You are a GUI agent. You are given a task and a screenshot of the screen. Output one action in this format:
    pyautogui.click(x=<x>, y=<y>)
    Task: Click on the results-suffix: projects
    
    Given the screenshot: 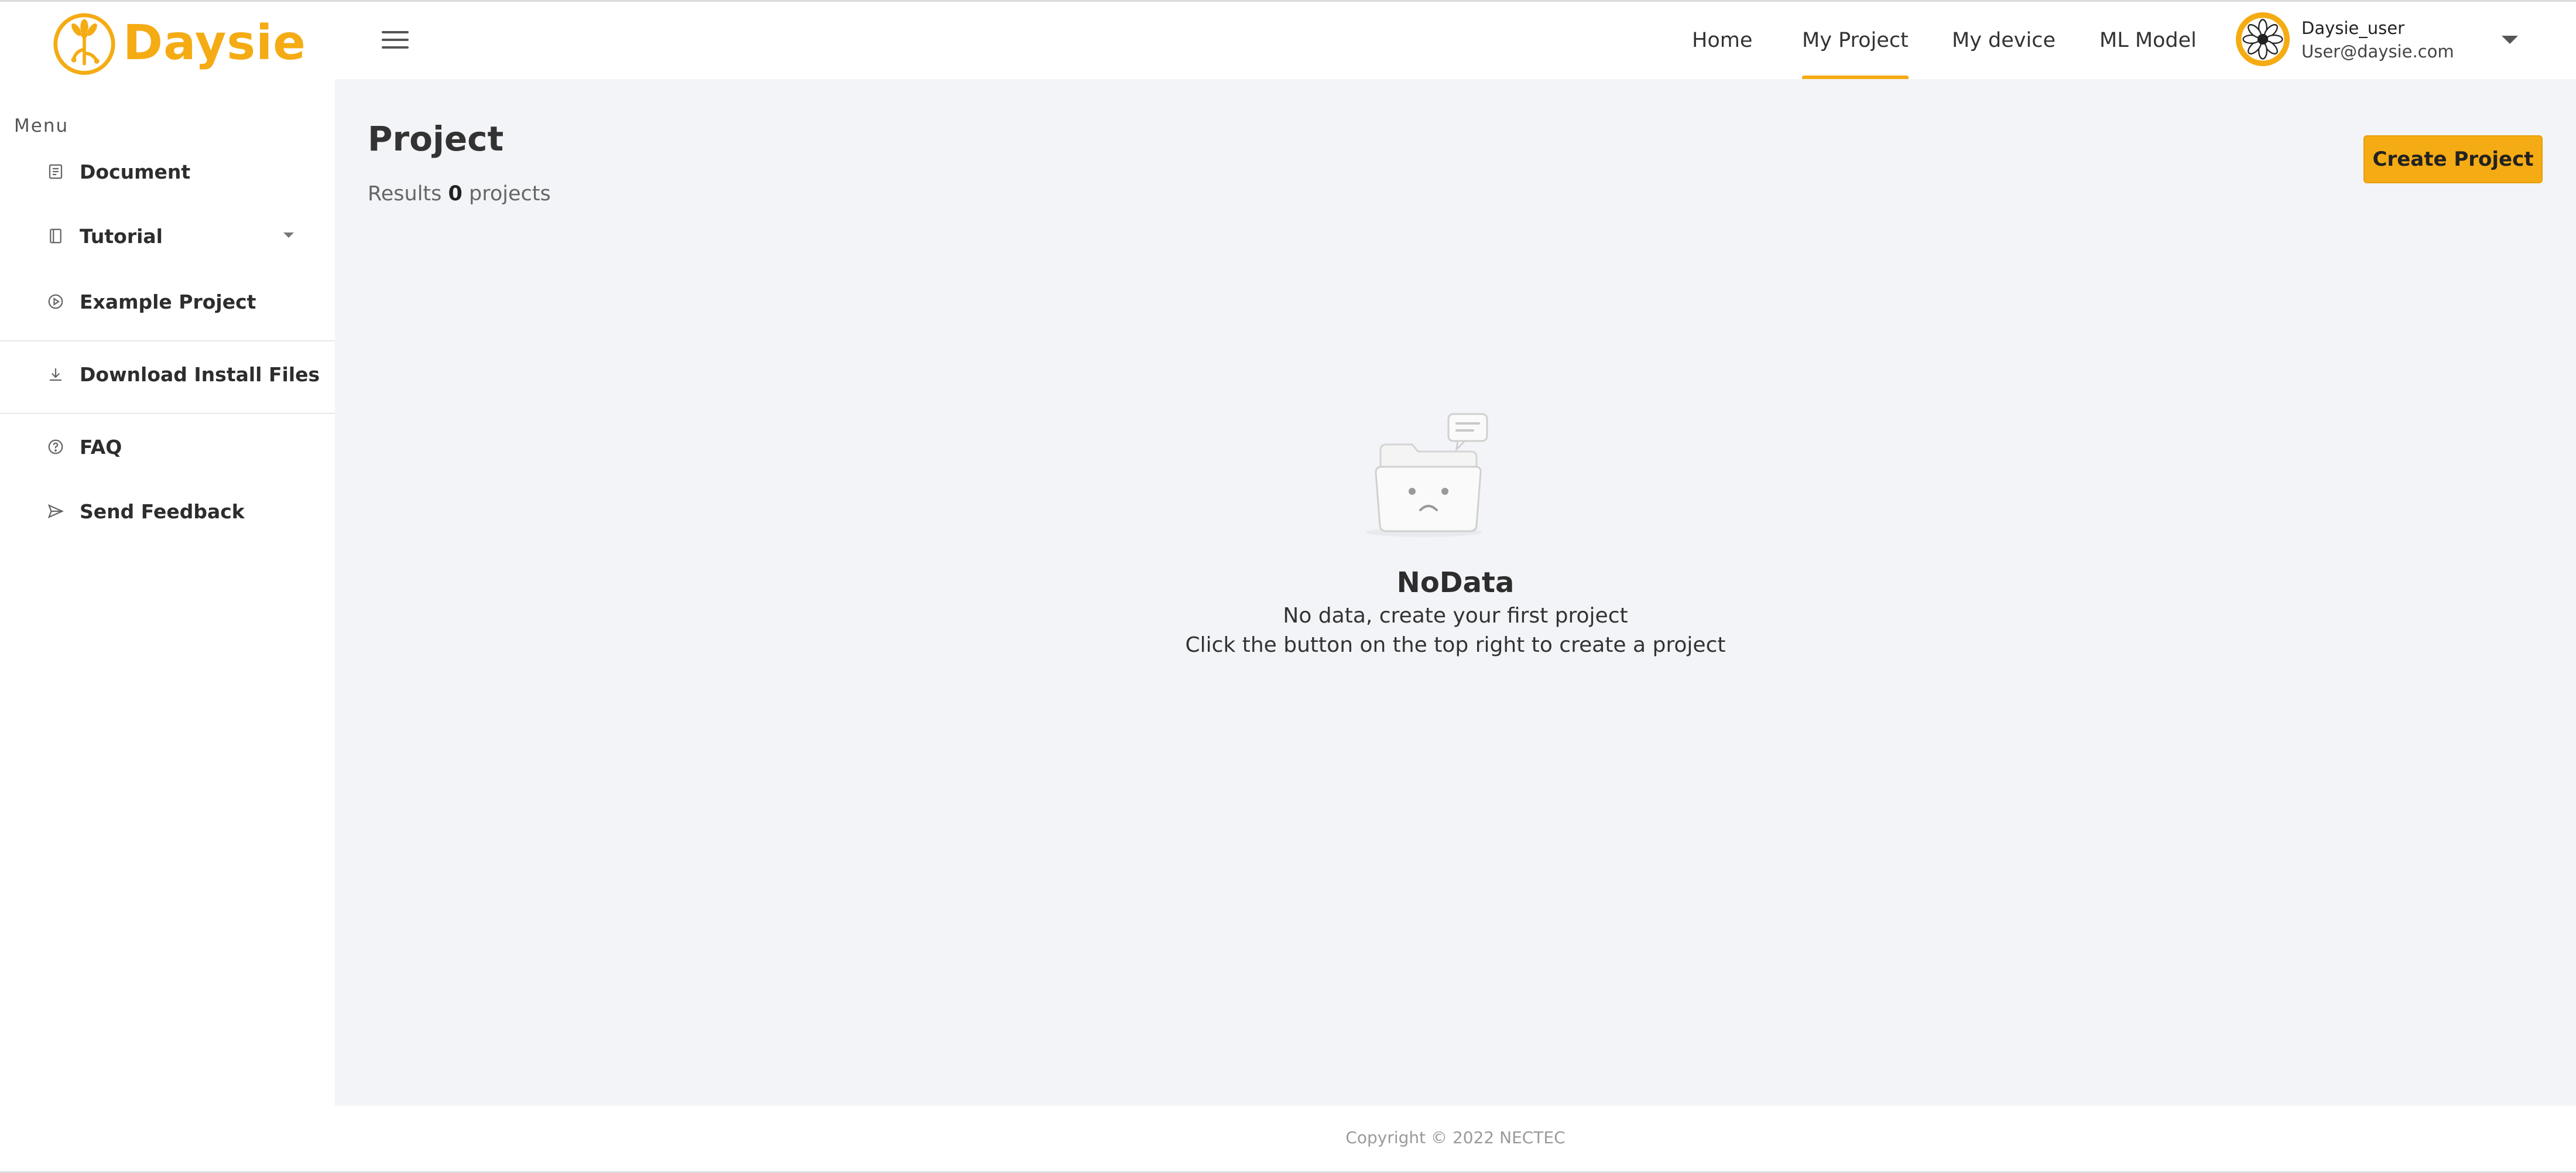 What is the action you would take?
    pyautogui.click(x=510, y=194)
    